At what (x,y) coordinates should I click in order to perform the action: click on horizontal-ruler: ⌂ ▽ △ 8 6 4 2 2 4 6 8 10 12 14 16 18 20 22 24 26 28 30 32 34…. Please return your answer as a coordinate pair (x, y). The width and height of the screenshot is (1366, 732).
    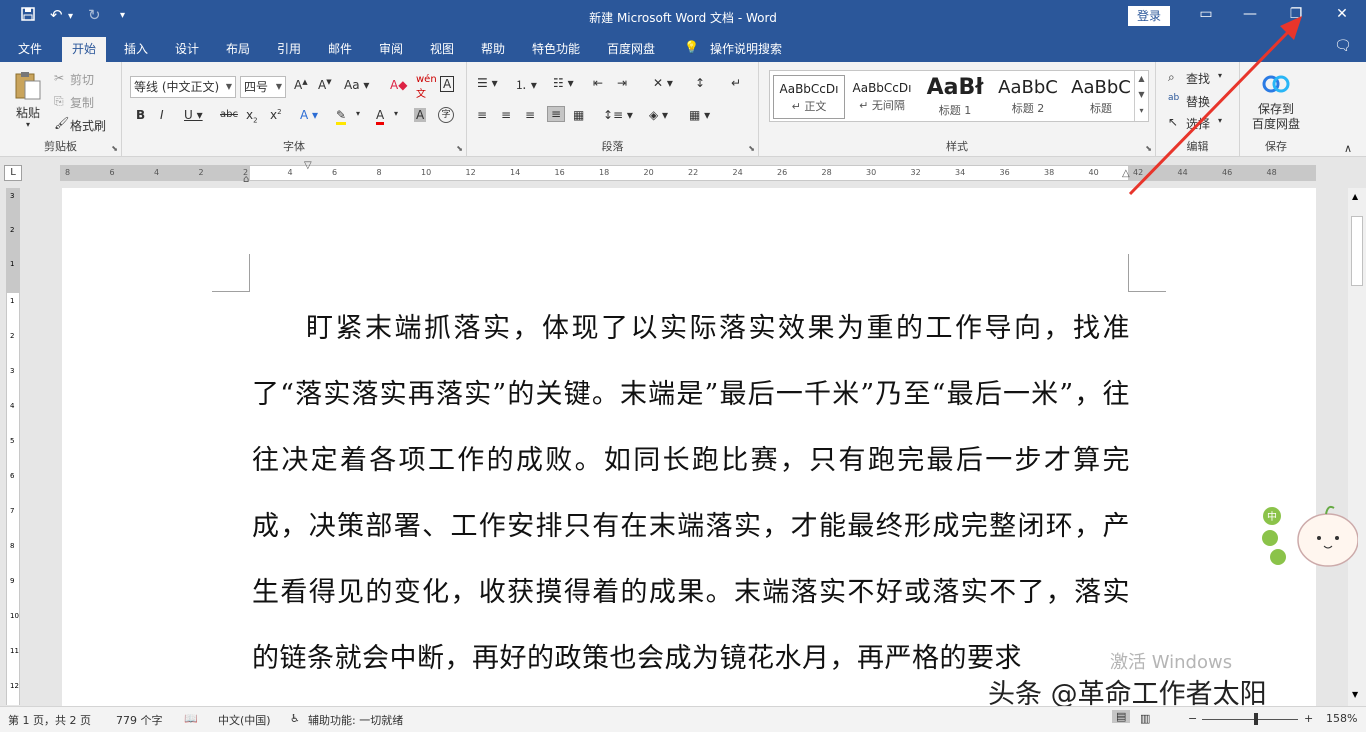
    Looking at the image, I should click on (688, 172).